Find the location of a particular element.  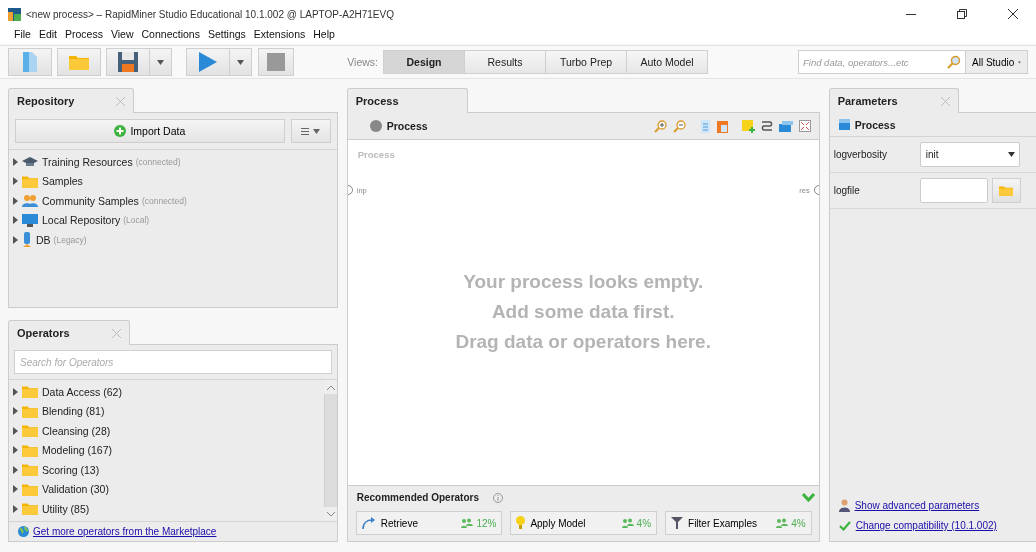

panel-title: Parameters is located at coordinates (867, 101).